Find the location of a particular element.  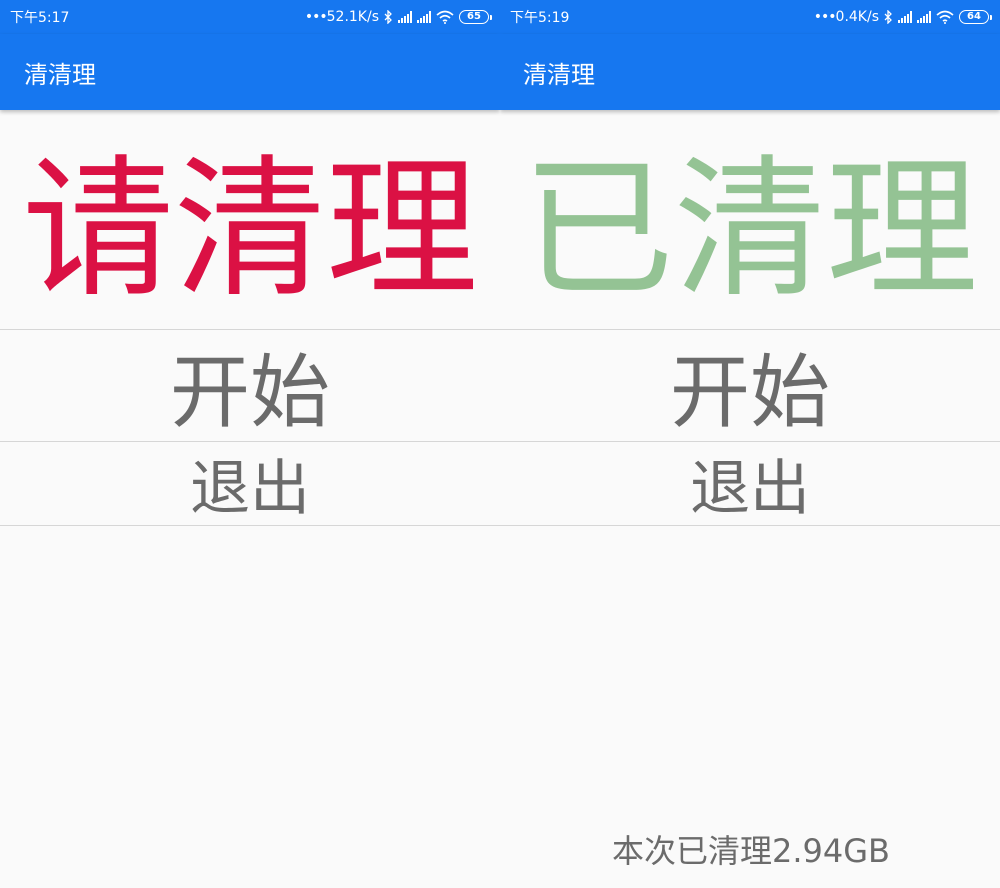

status-time: 下午5:17 is located at coordinates (40, 18).